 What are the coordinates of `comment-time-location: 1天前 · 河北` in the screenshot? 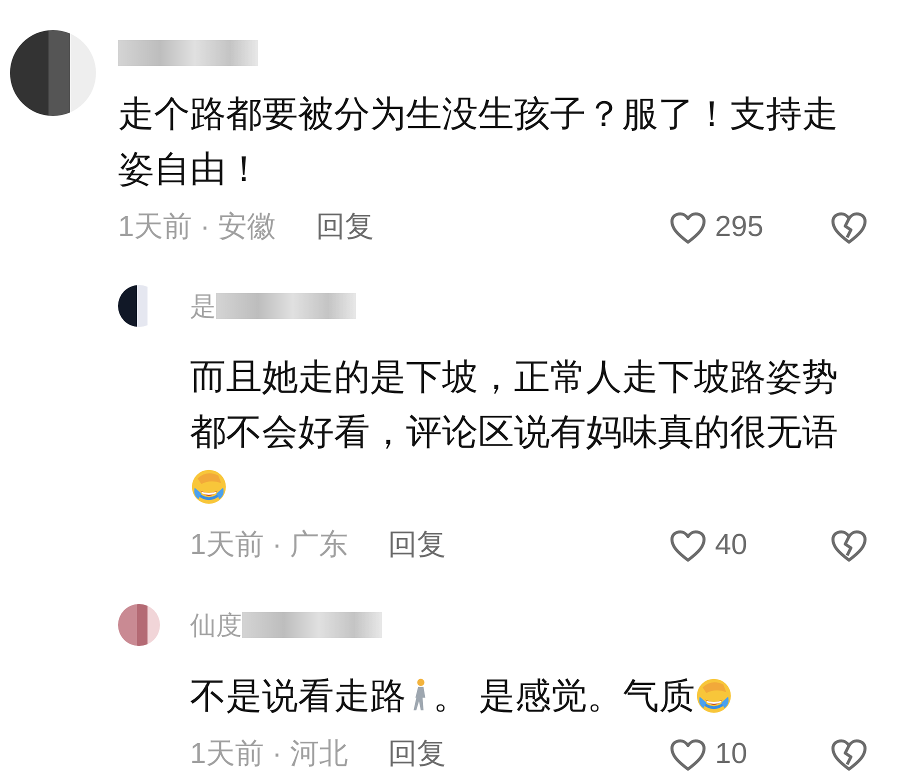 It's located at (269, 754).